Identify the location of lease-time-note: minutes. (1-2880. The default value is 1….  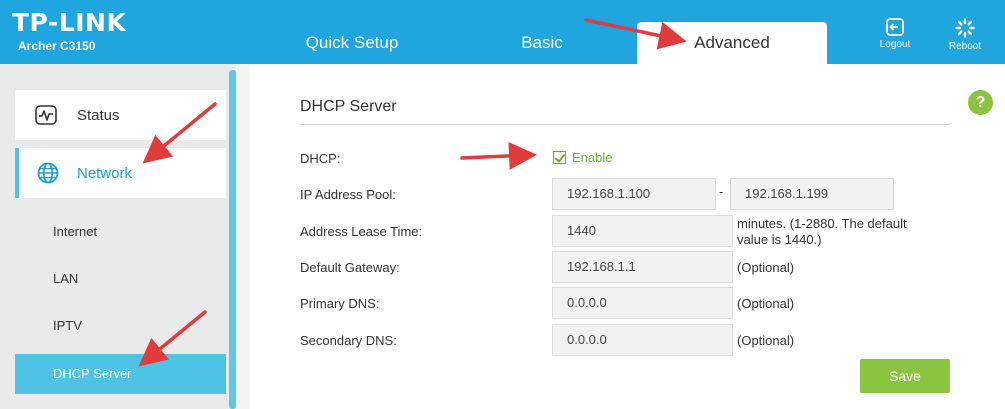
(822, 232).